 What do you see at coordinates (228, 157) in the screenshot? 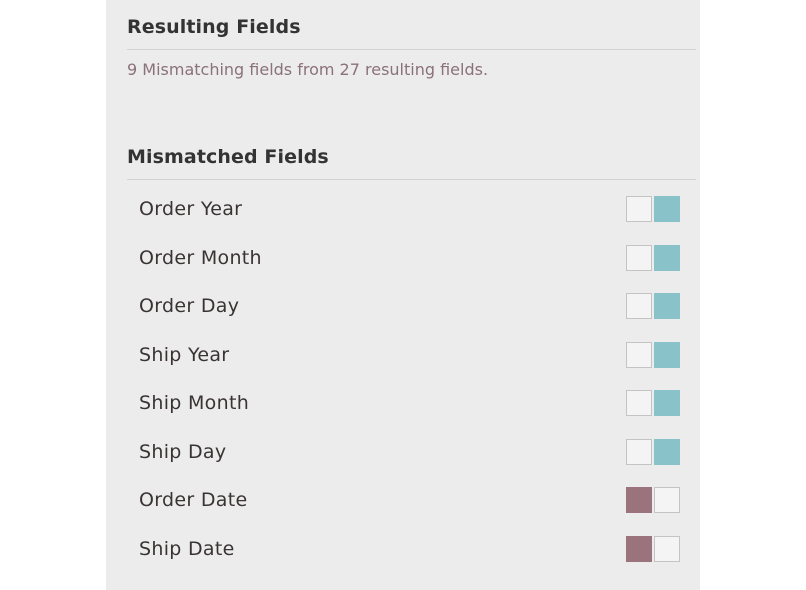
I see `mismatched-fields-title: Mismatched Fields` at bounding box center [228, 157].